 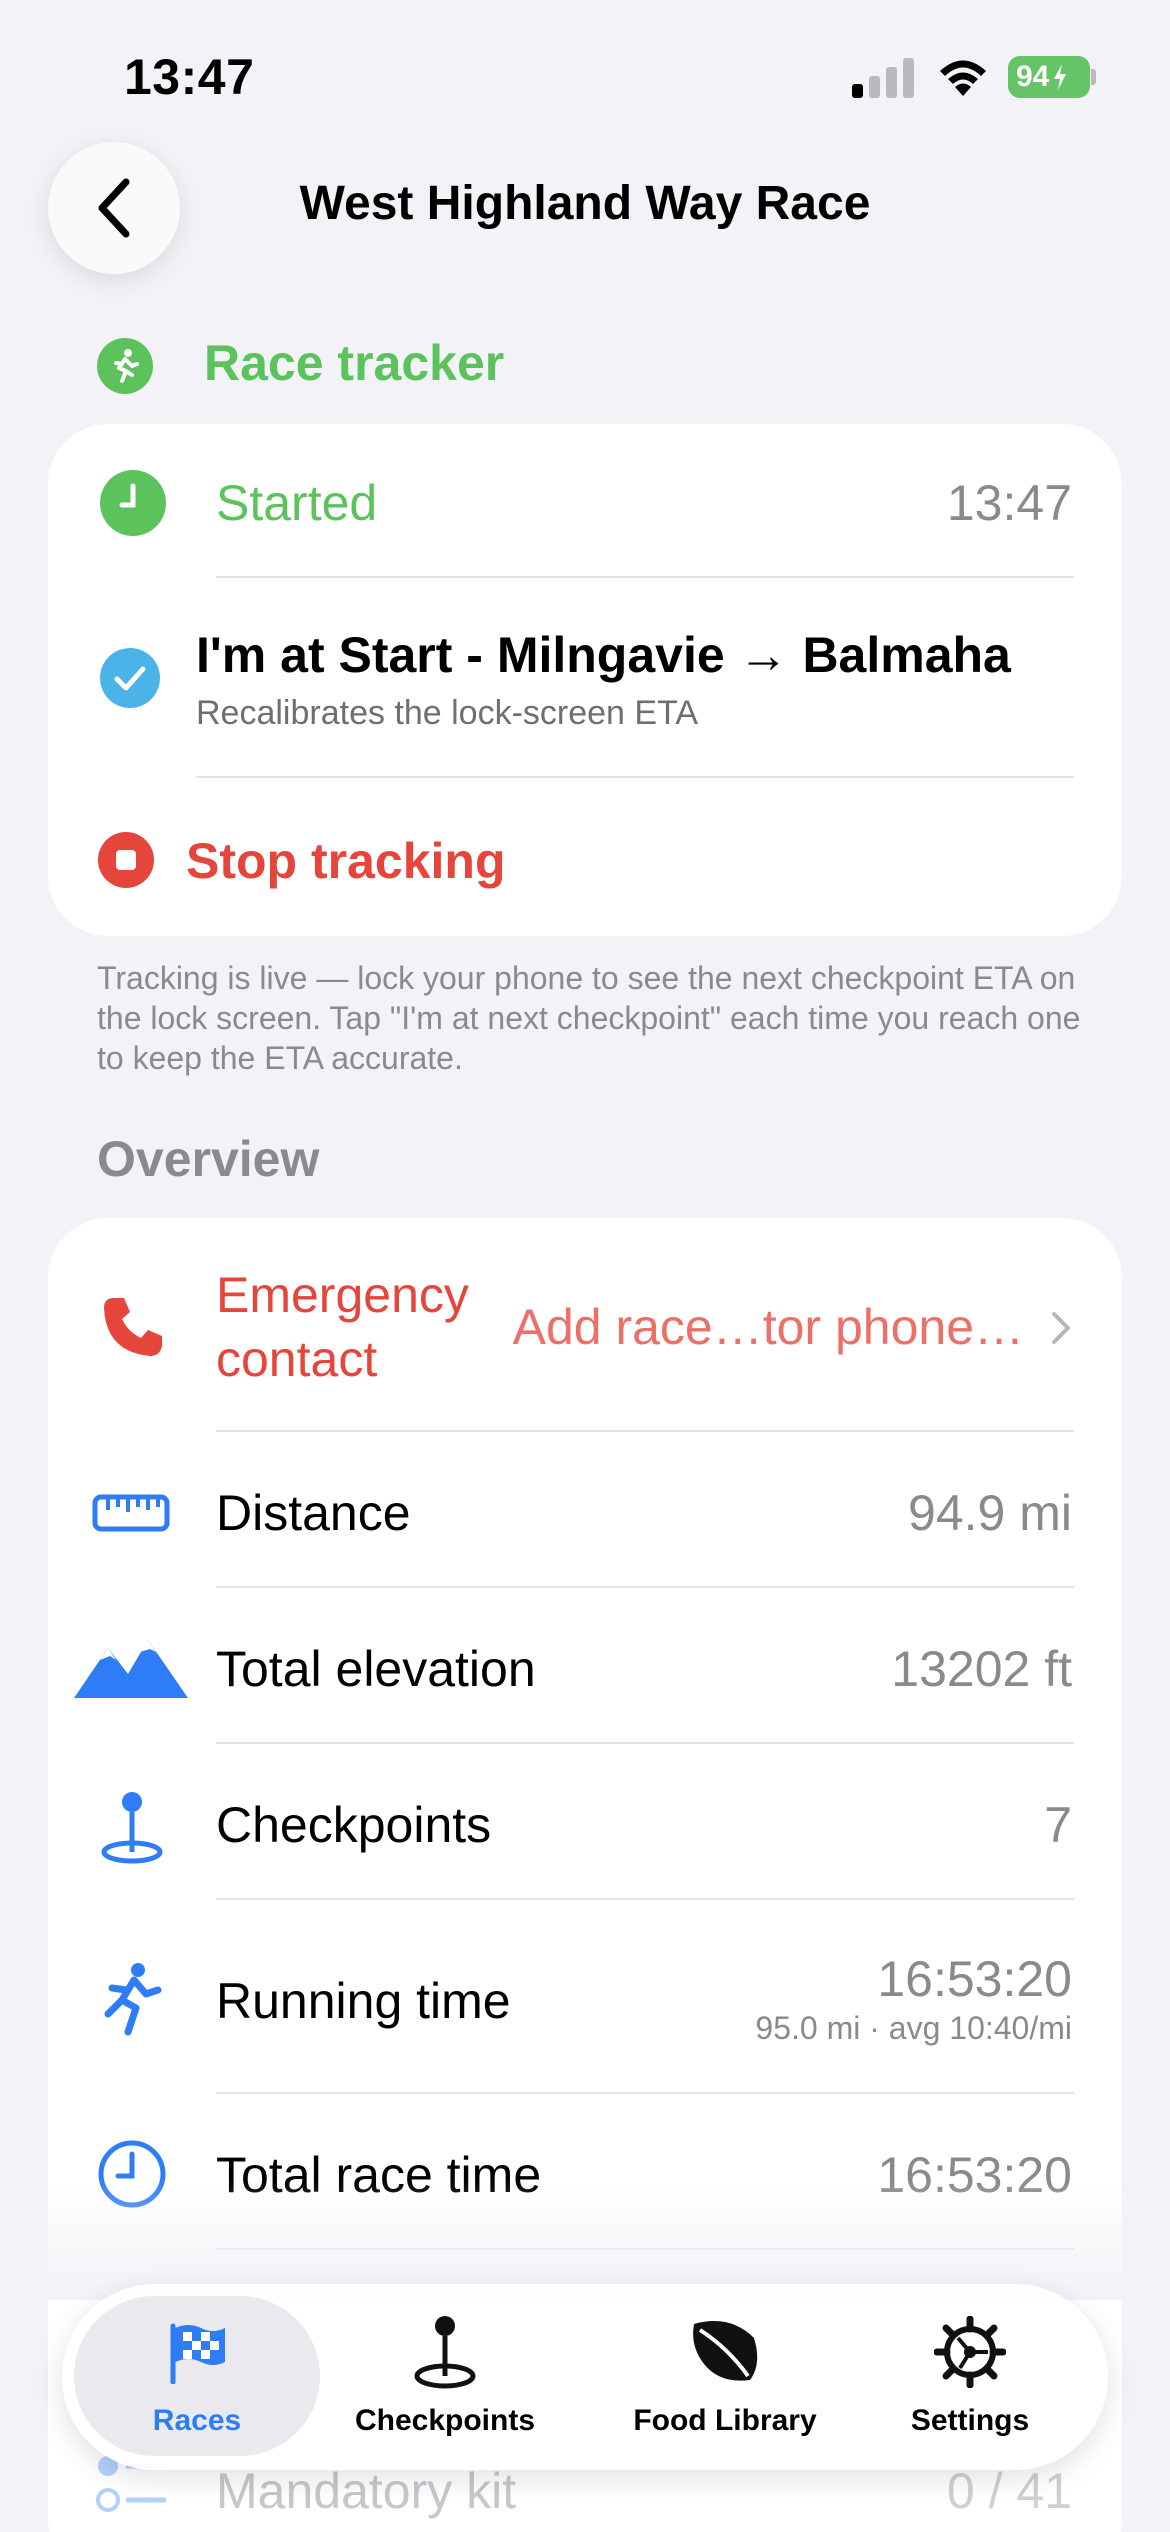 I want to click on battery-level: 94, so click(x=1033, y=76).